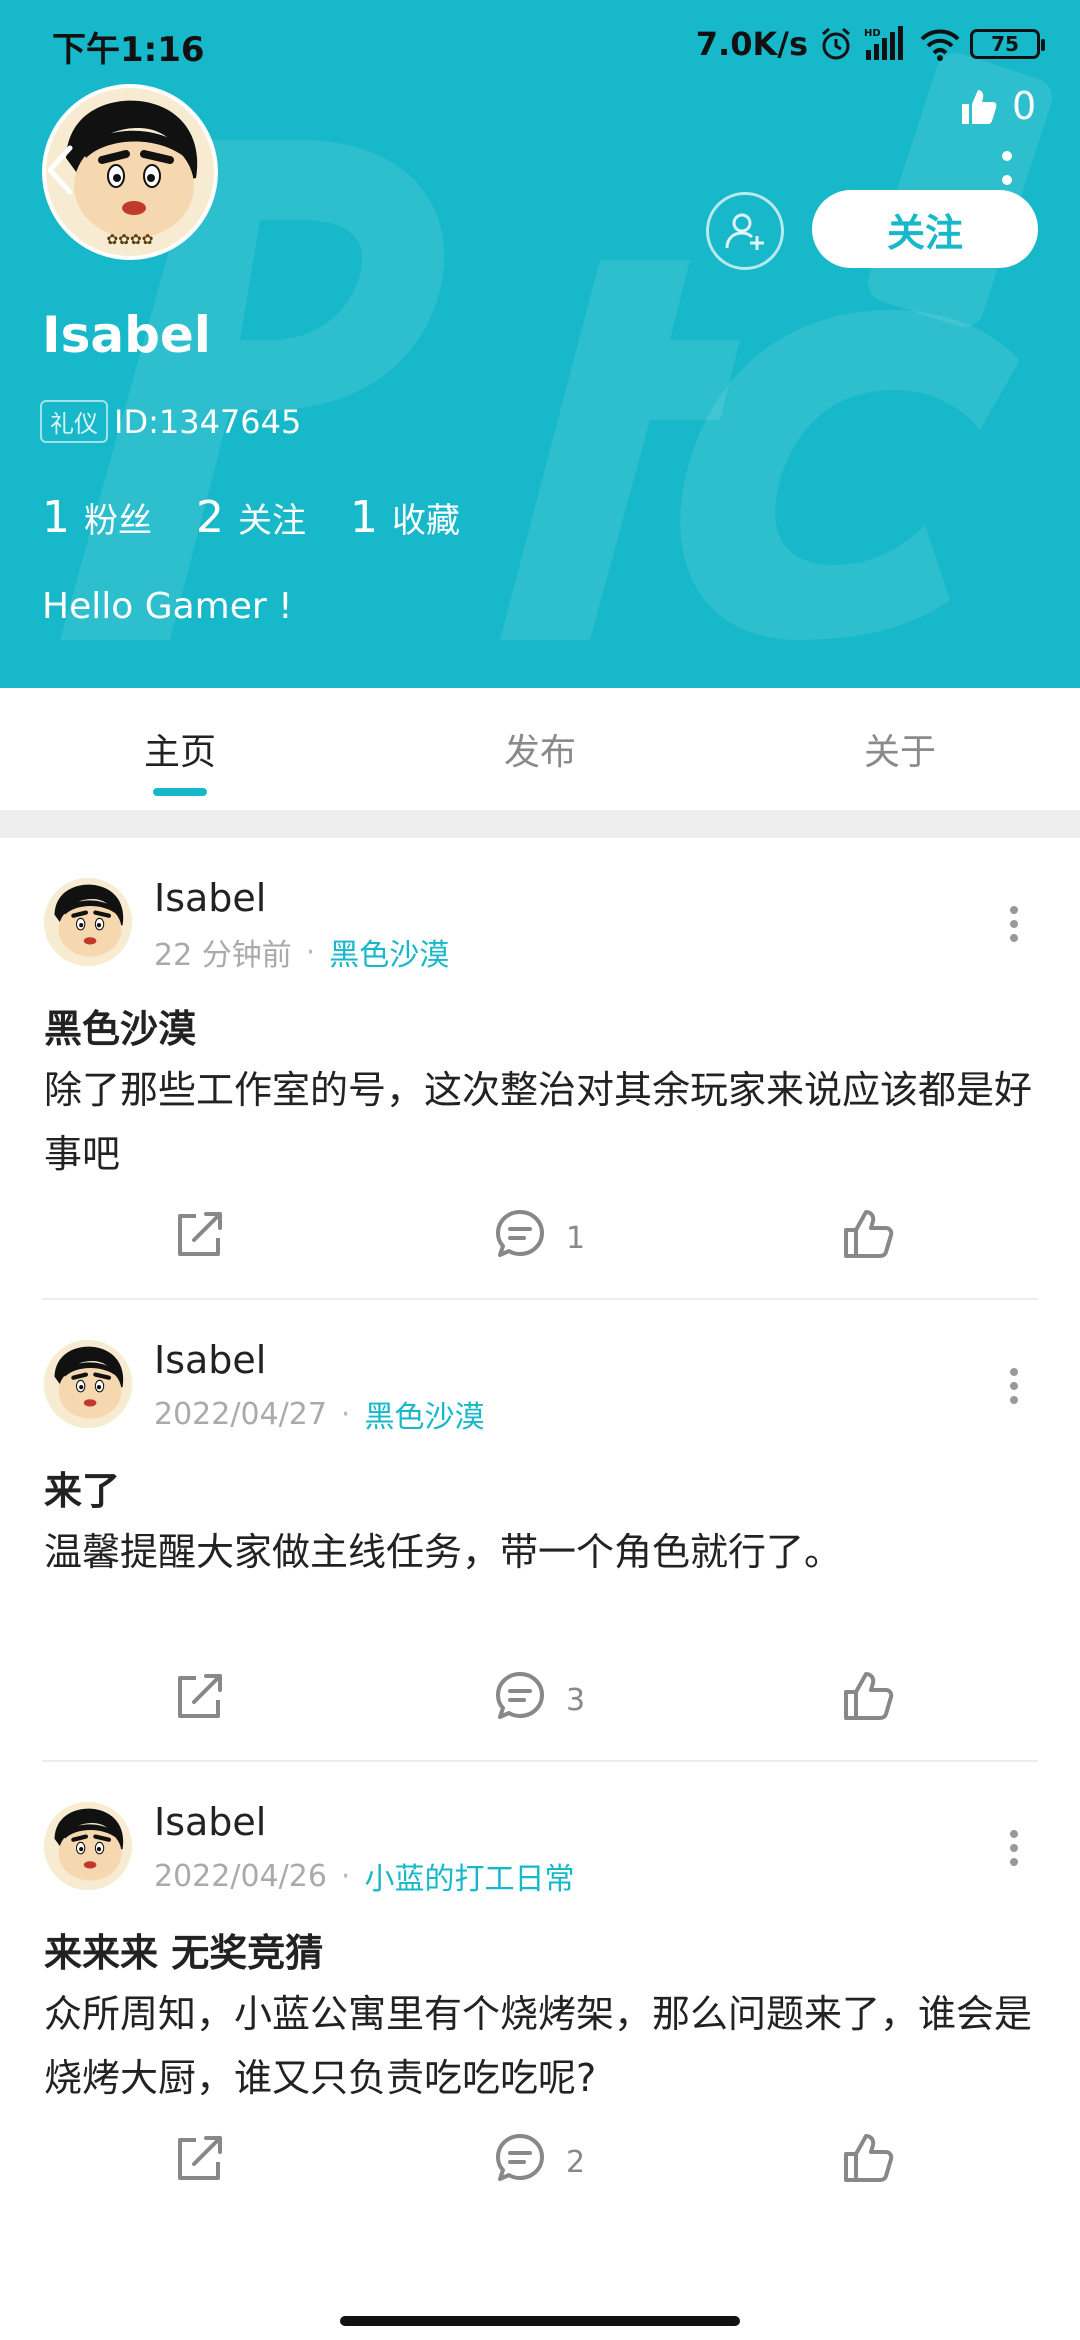 This screenshot has width=1080, height=2340. I want to click on add-user-icon, so click(744, 231).